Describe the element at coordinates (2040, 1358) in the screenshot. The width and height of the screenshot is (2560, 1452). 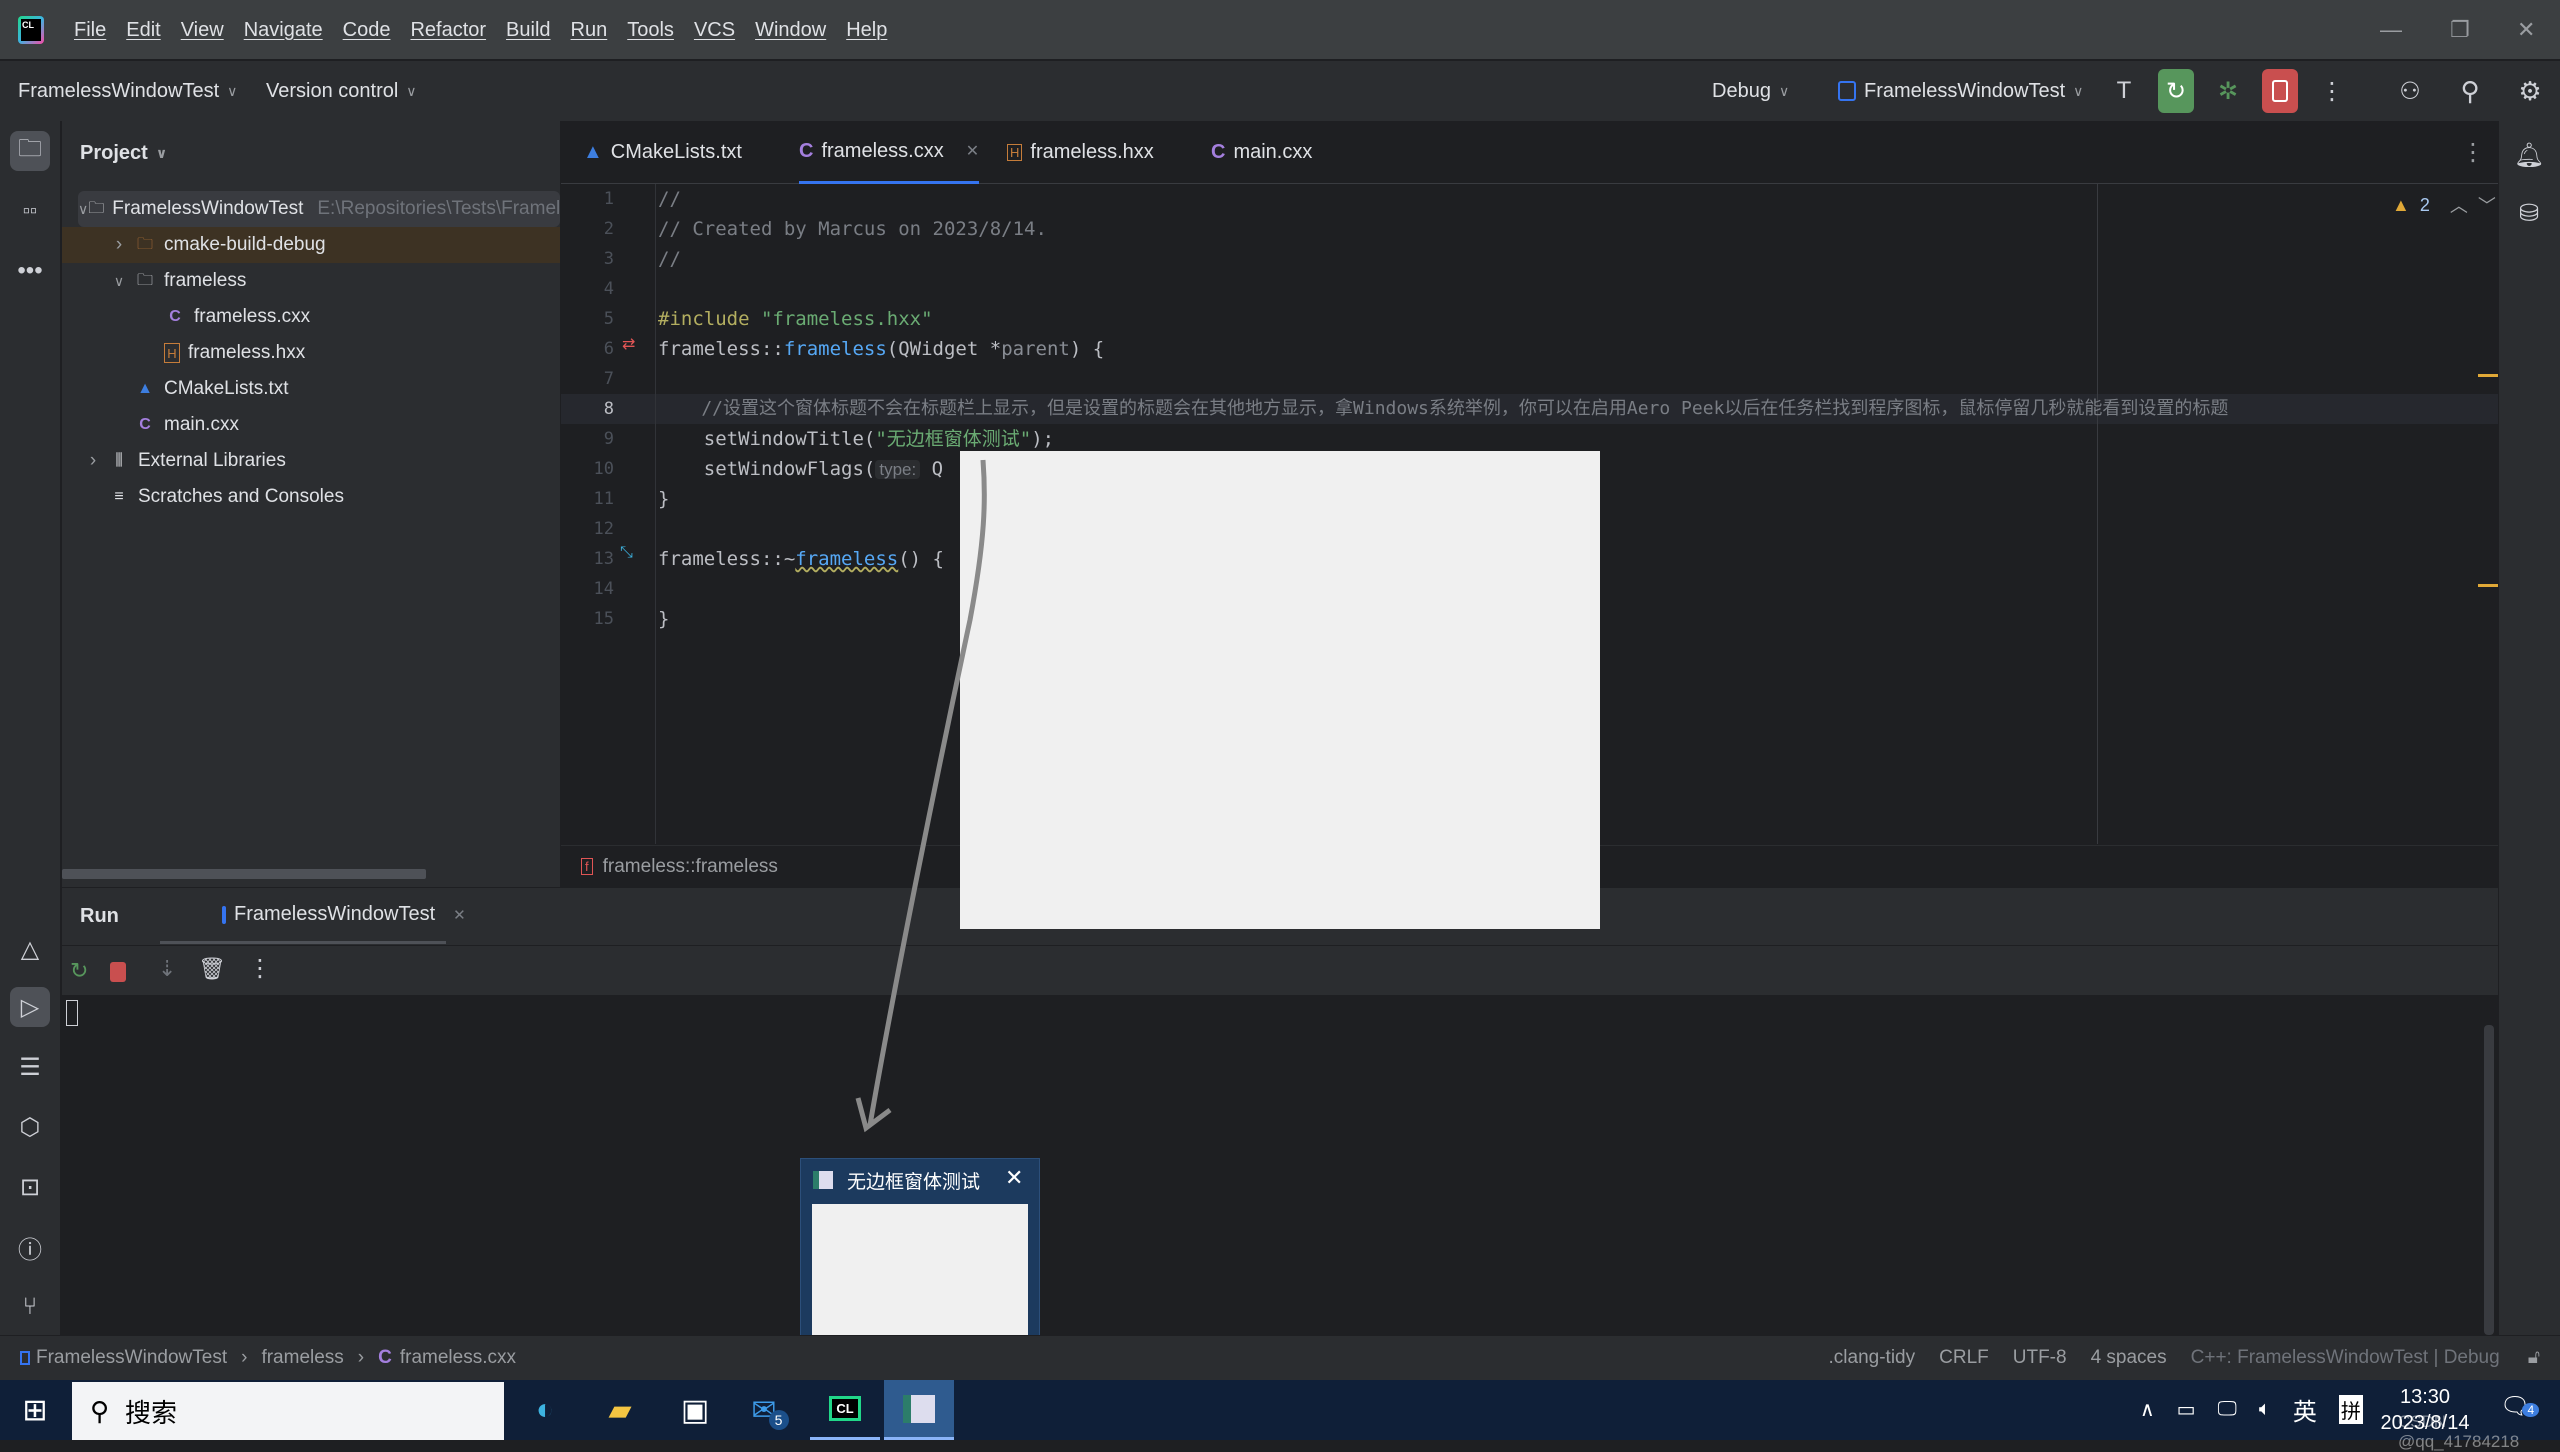
I see `encoding-status: UTF-8` at that location.